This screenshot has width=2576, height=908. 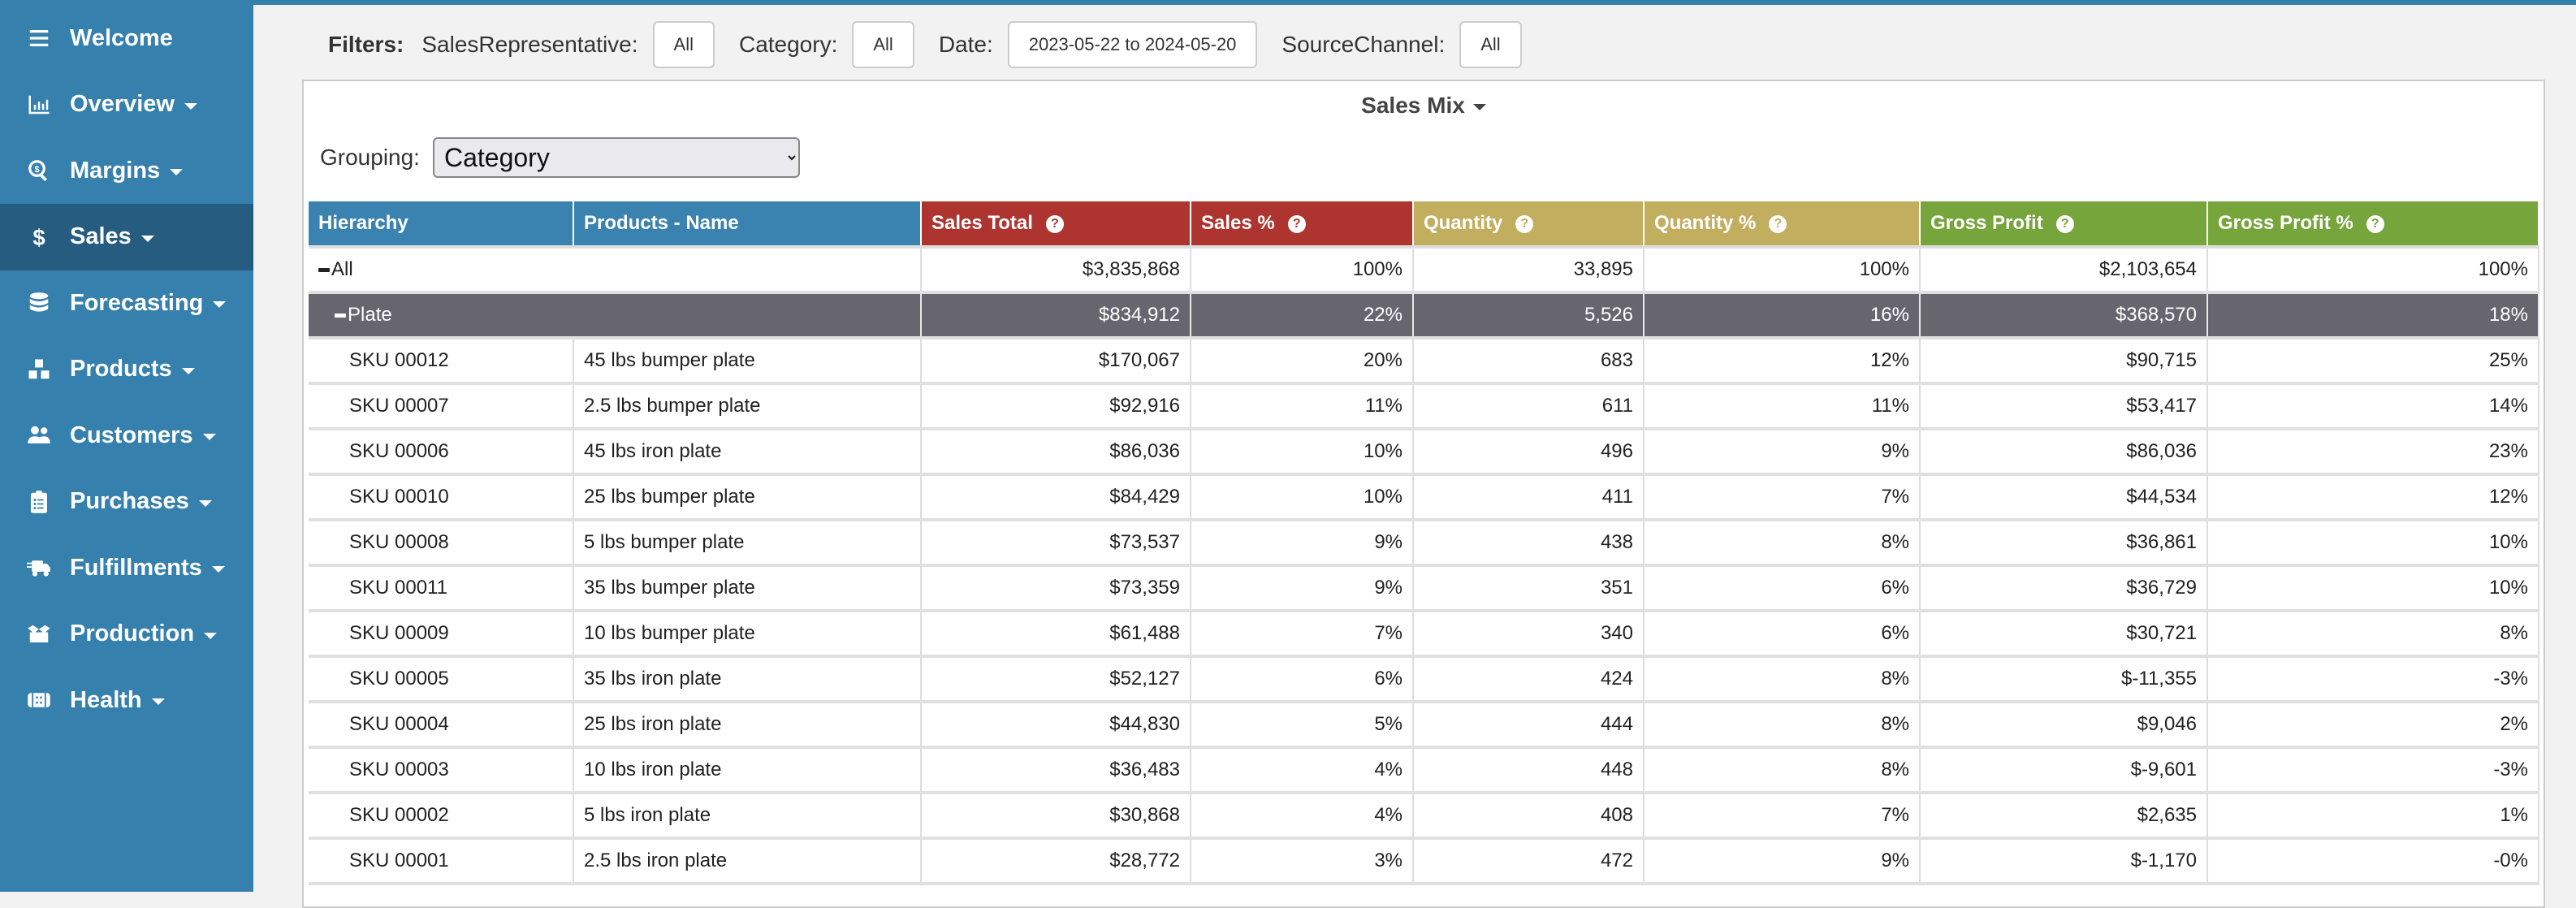 What do you see at coordinates (116, 170) in the screenshot?
I see `sidebar-item-label: Margins` at bounding box center [116, 170].